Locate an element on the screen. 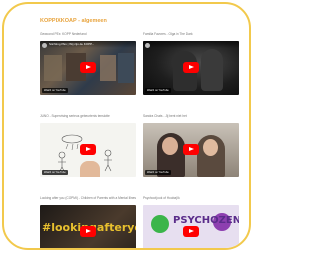 The height and width of the screenshot is (254, 320). video-tile: Psychoot(ook of Hooba)Ik PSYCHOZEN is located at coordinates (191, 222).